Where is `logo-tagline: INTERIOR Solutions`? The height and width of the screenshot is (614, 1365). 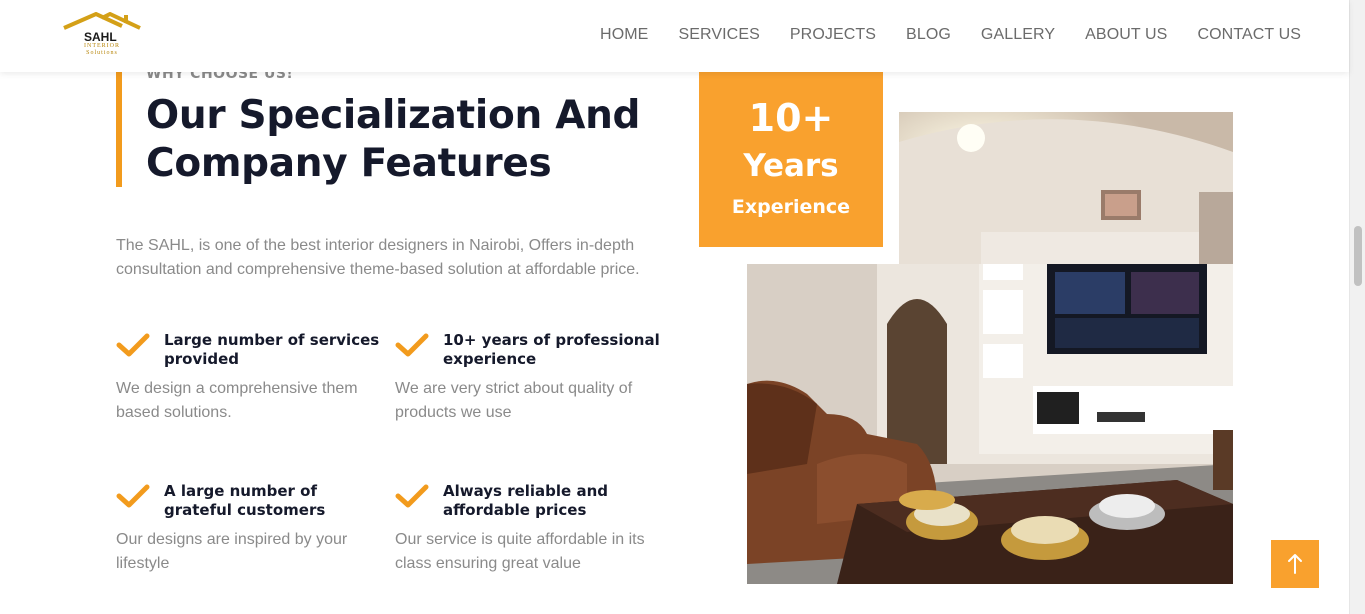 logo-tagline: INTERIOR Solutions is located at coordinates (102, 50).